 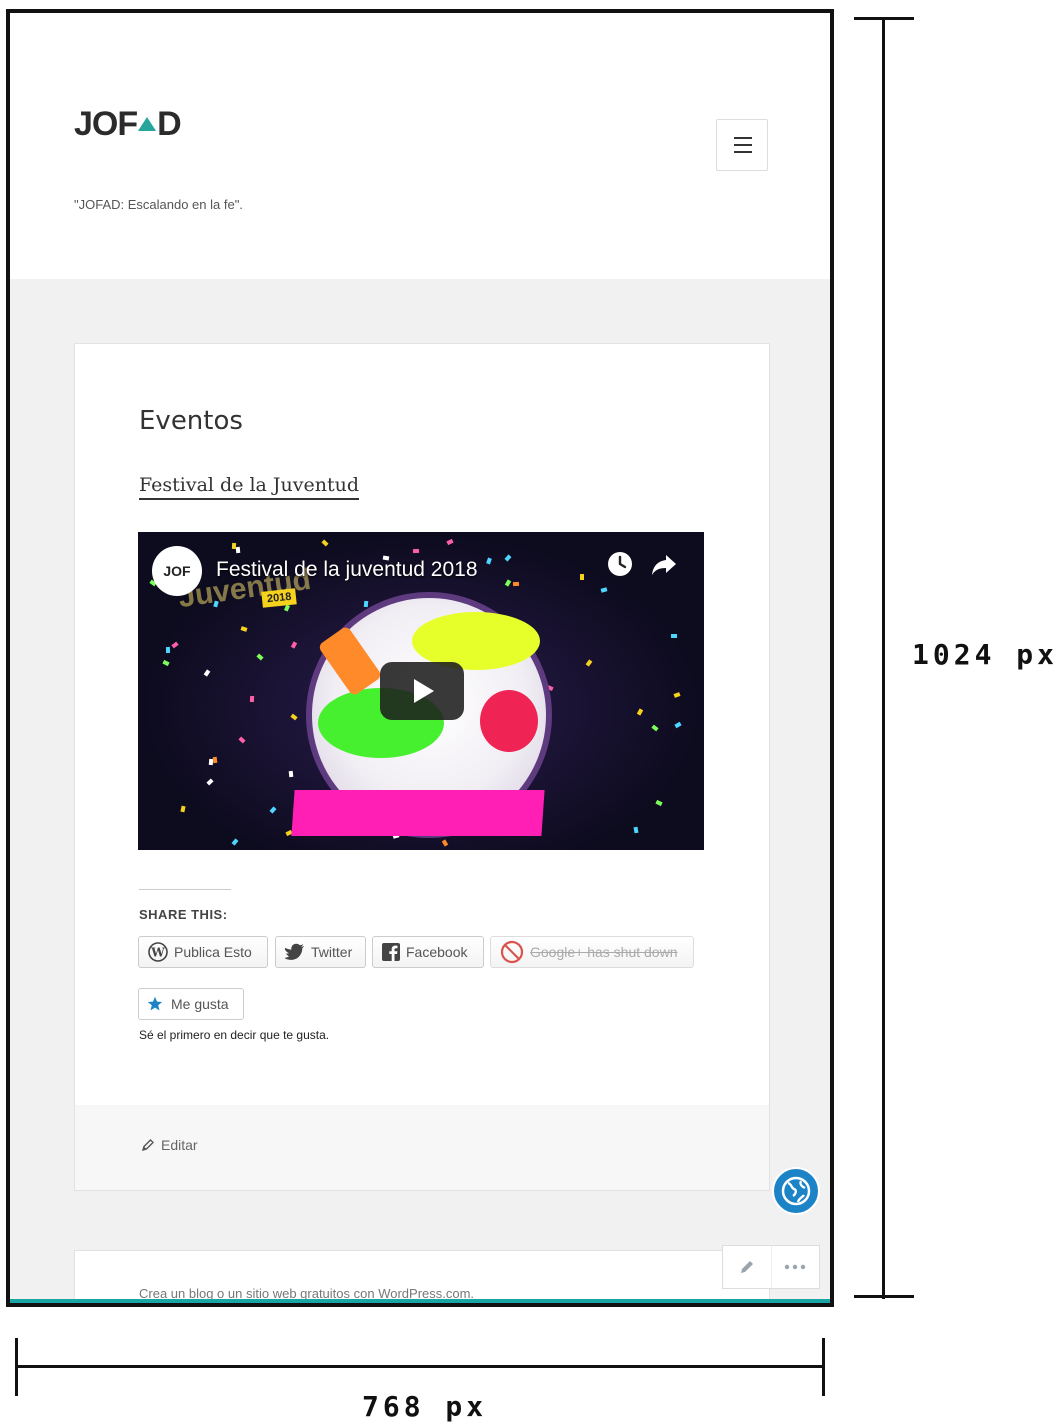 I want to click on wristband-orange, so click(x=350, y=661).